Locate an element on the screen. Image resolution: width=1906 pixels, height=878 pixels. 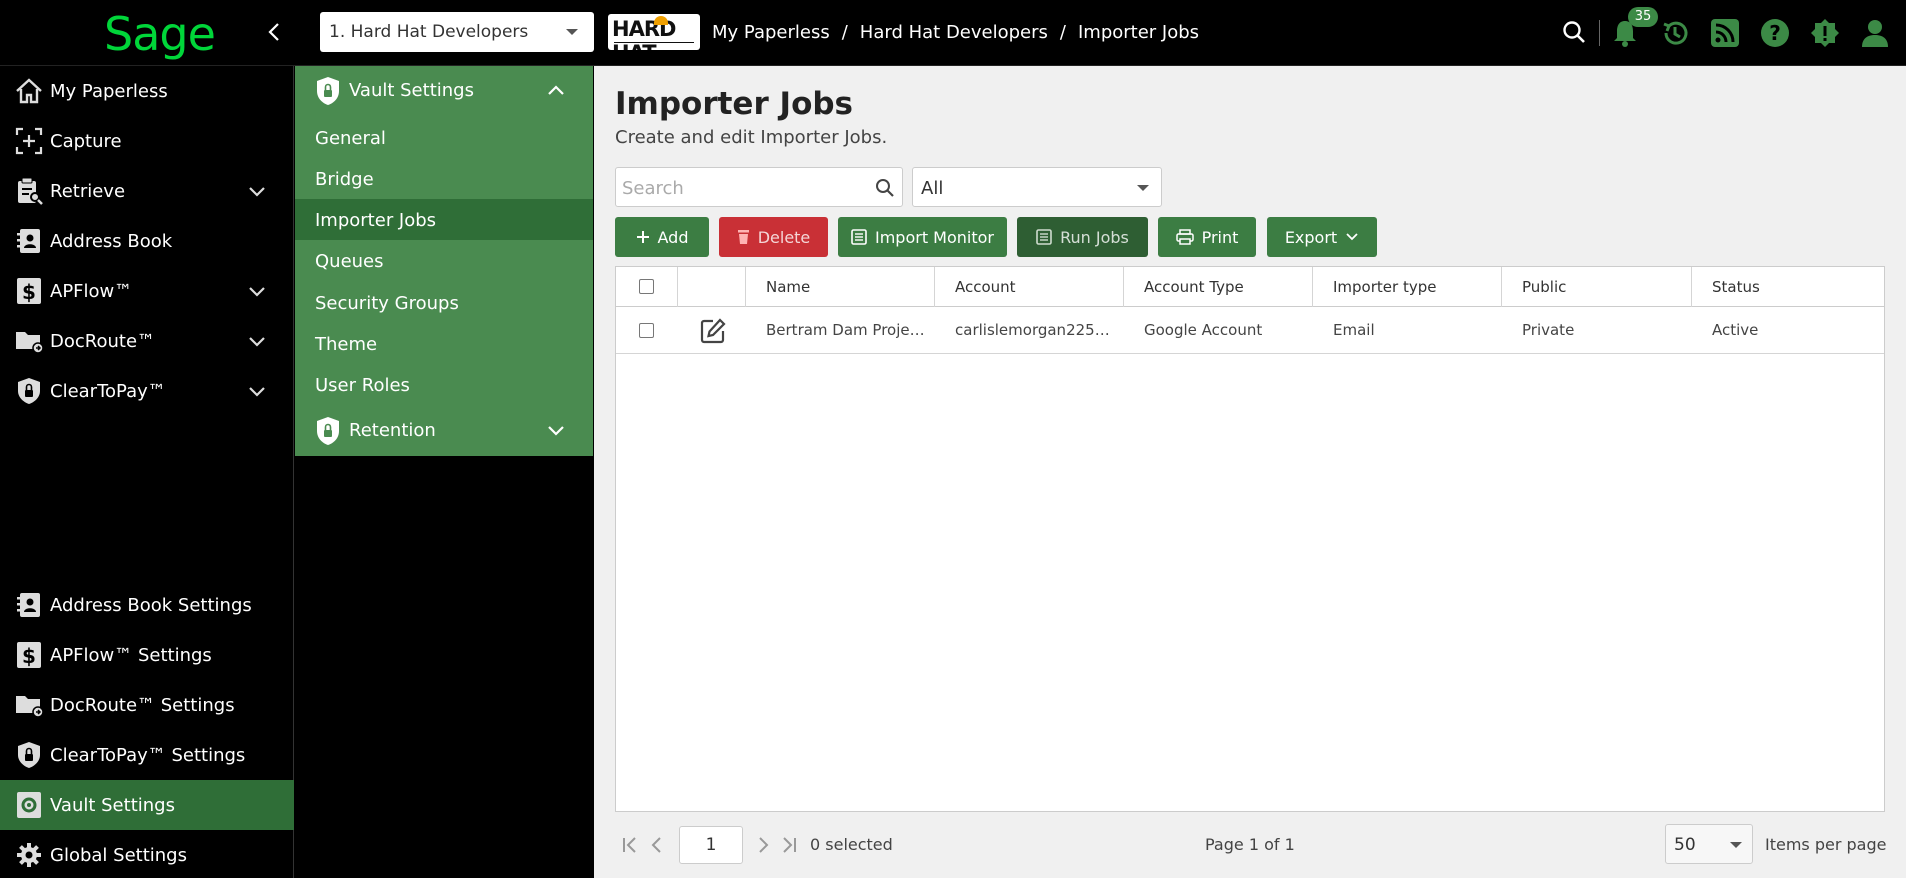
sidebar-item-vault-settings: Vault Settings is located at coordinates (147, 805).